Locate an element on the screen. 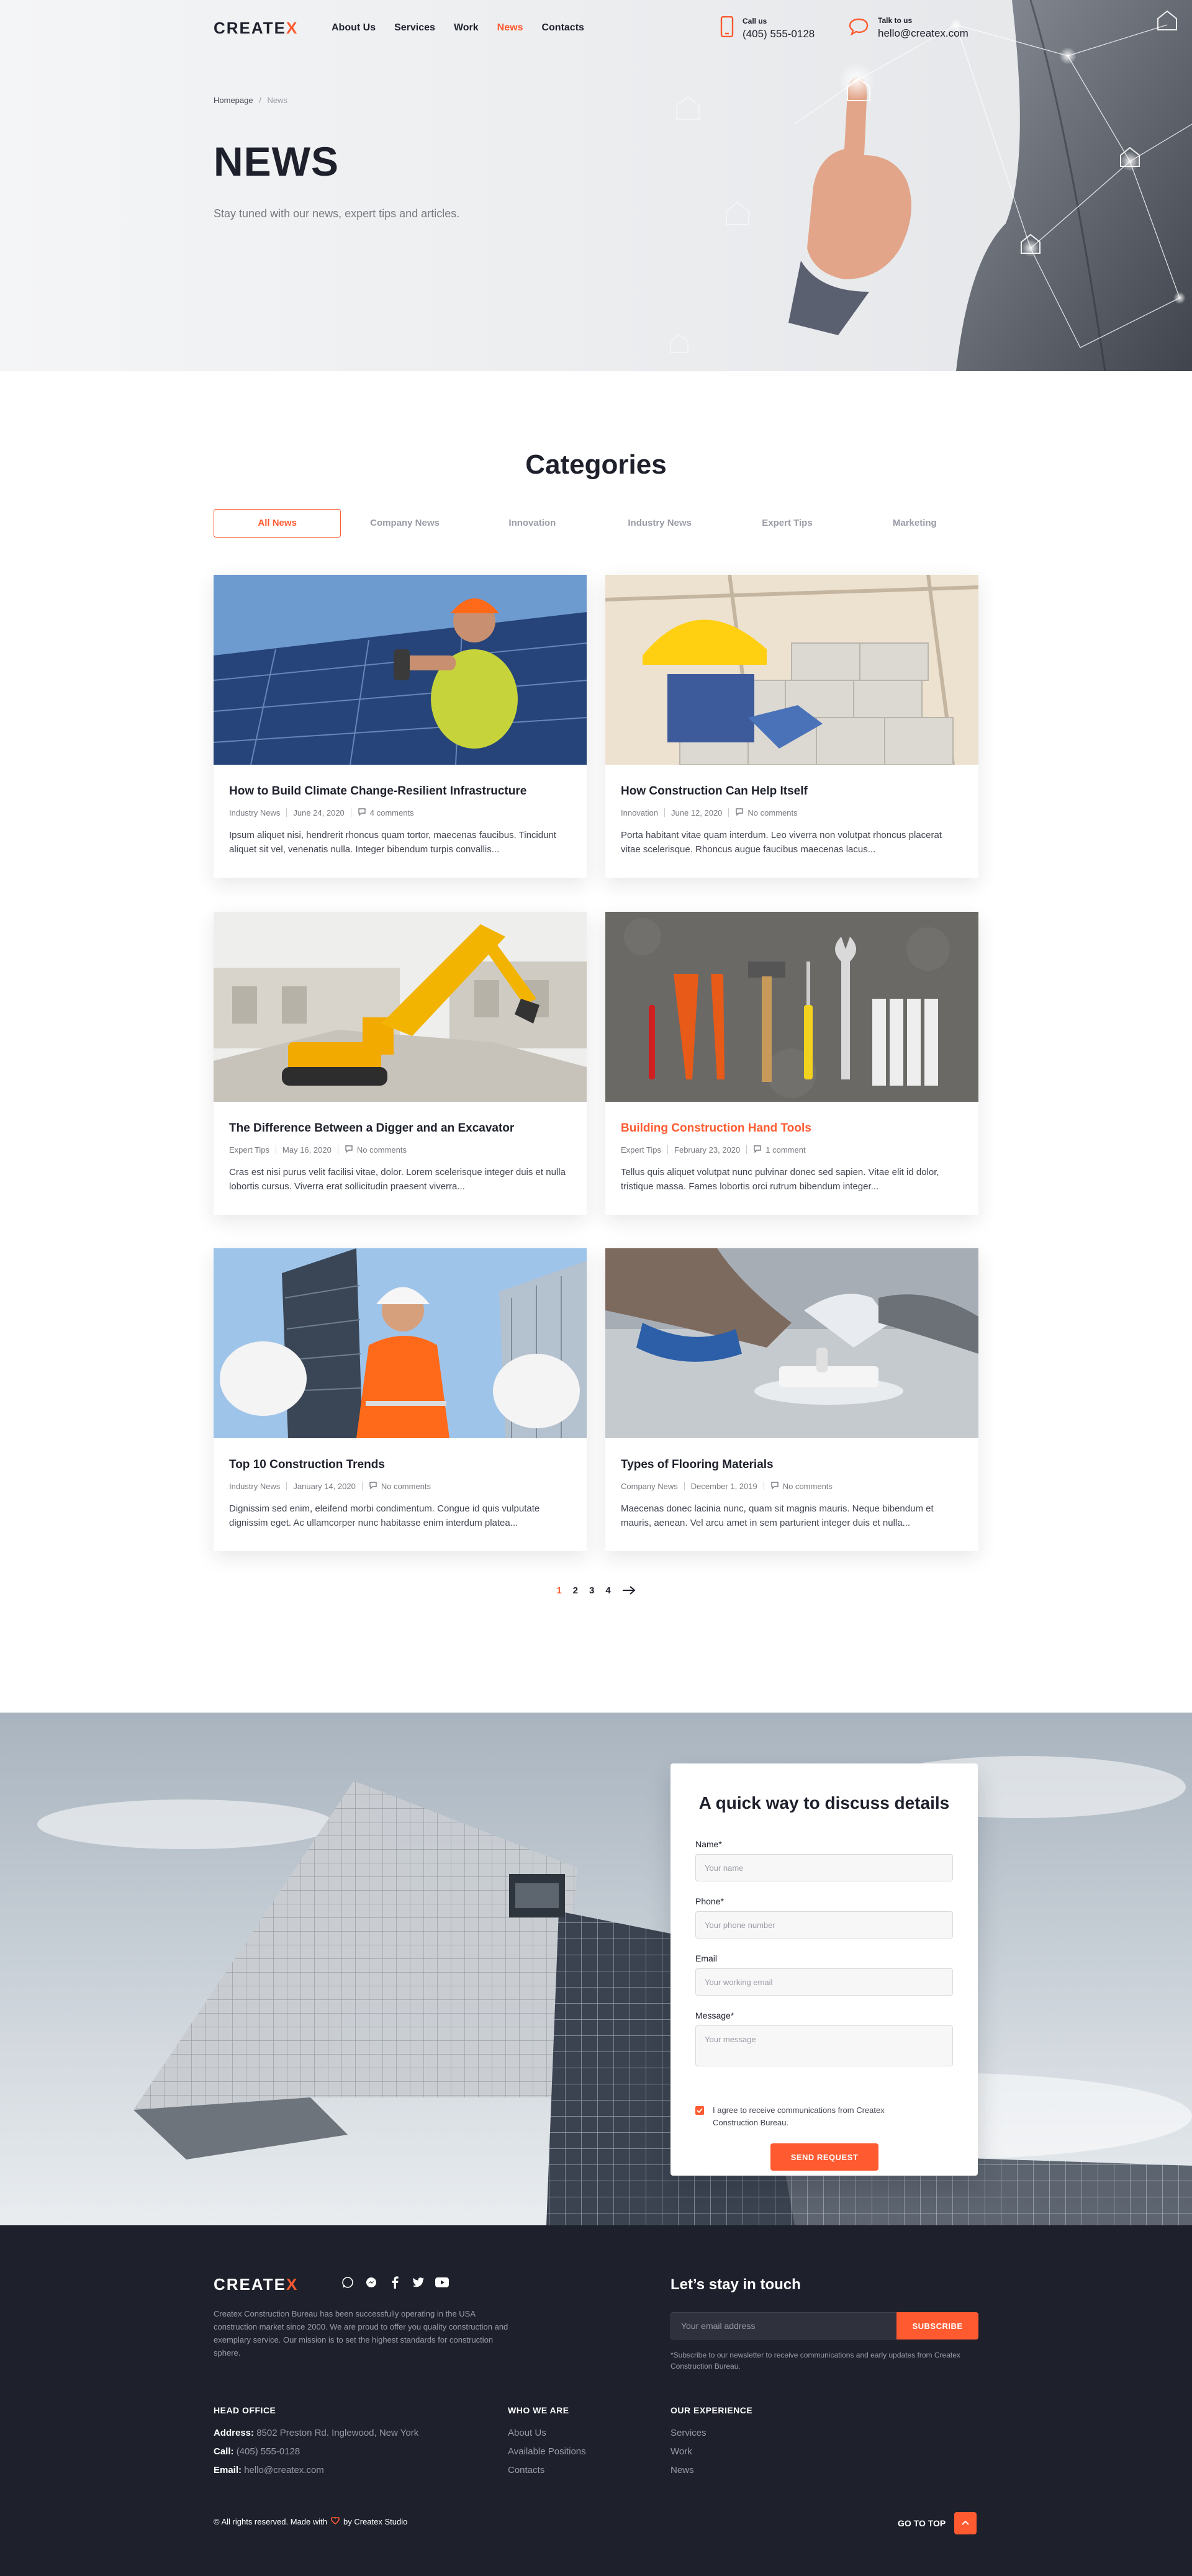 The height and width of the screenshot is (2576, 1192). footer-phone-link: (405) 555-0128 is located at coordinates (268, 2451).